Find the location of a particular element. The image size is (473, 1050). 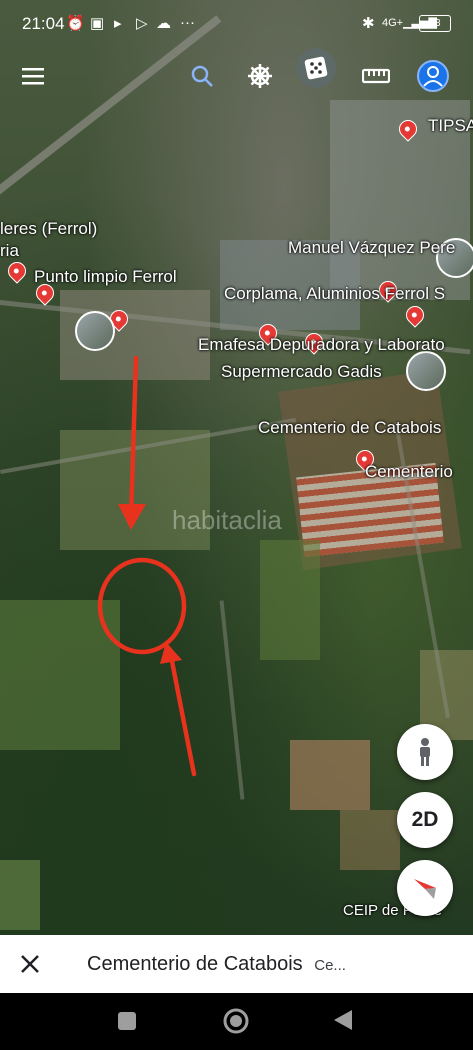

system-nav-bar is located at coordinates (236, 1021).